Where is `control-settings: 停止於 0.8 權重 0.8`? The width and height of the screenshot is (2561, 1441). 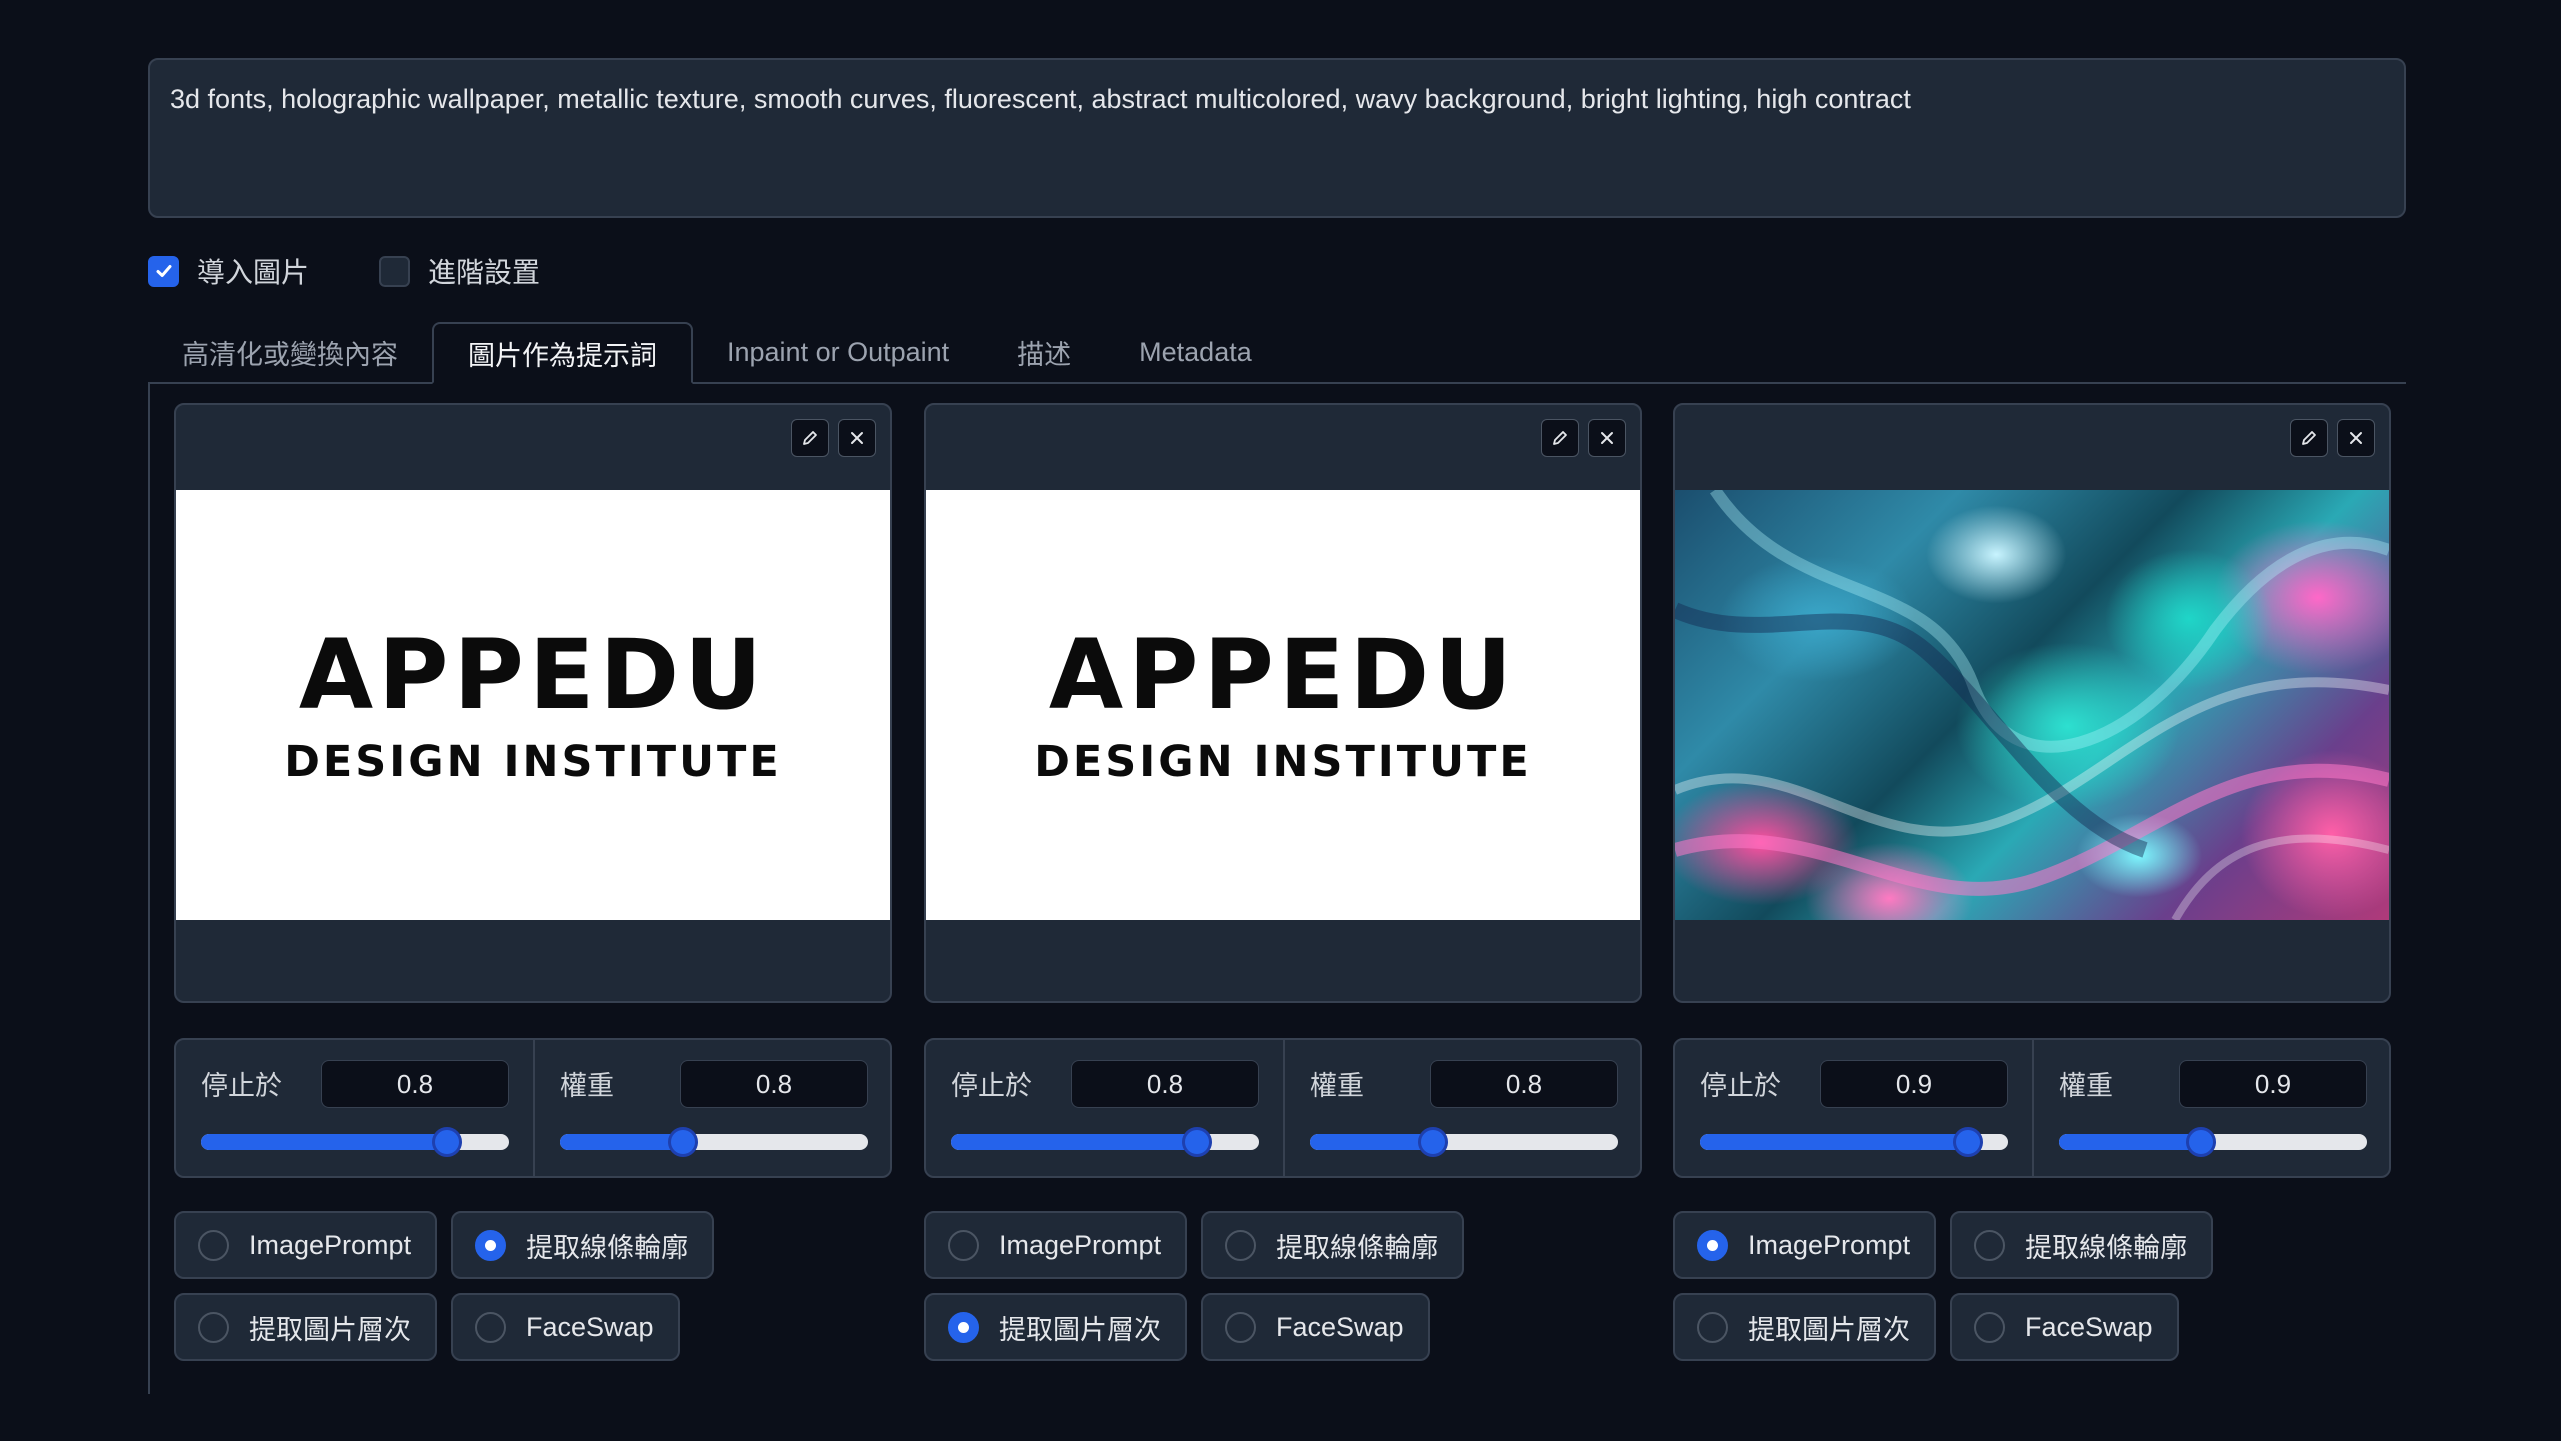
control-settings: 停止於 0.8 權重 0.8 is located at coordinates (1283, 1108).